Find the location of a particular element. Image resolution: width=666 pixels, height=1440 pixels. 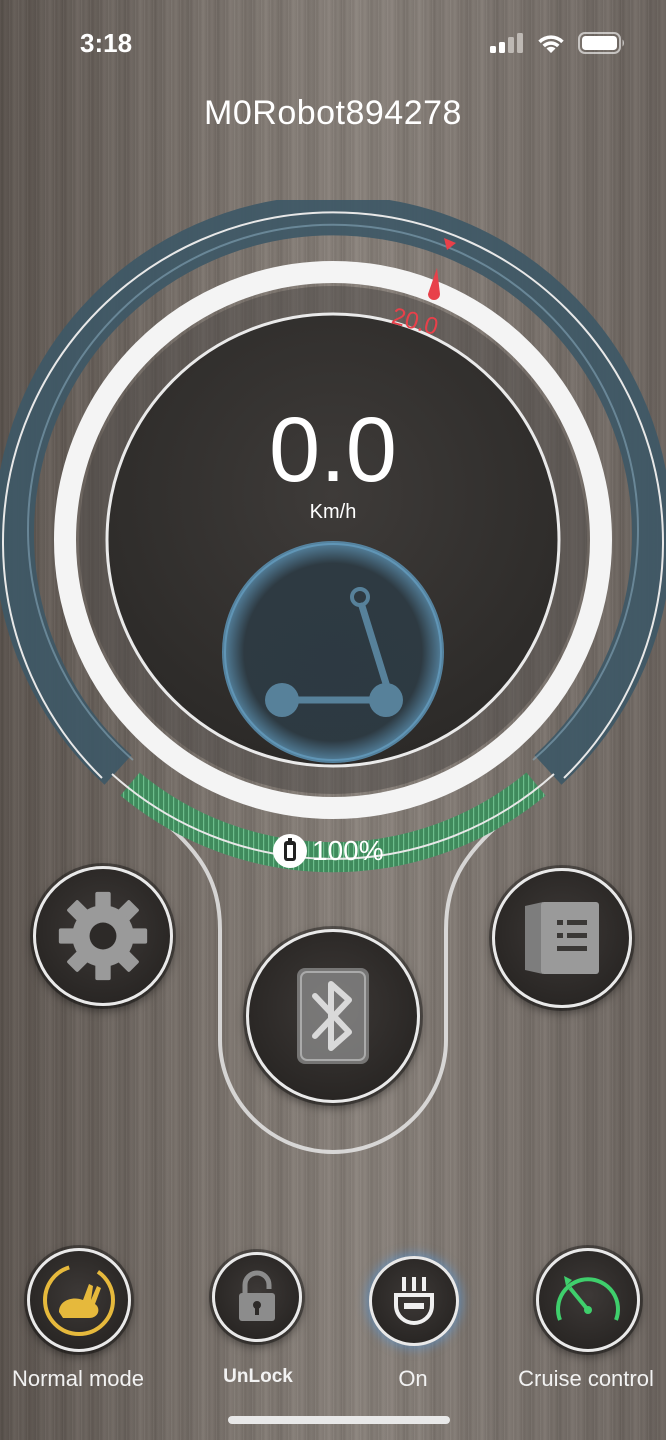

lock-button is located at coordinates (257, 1297).